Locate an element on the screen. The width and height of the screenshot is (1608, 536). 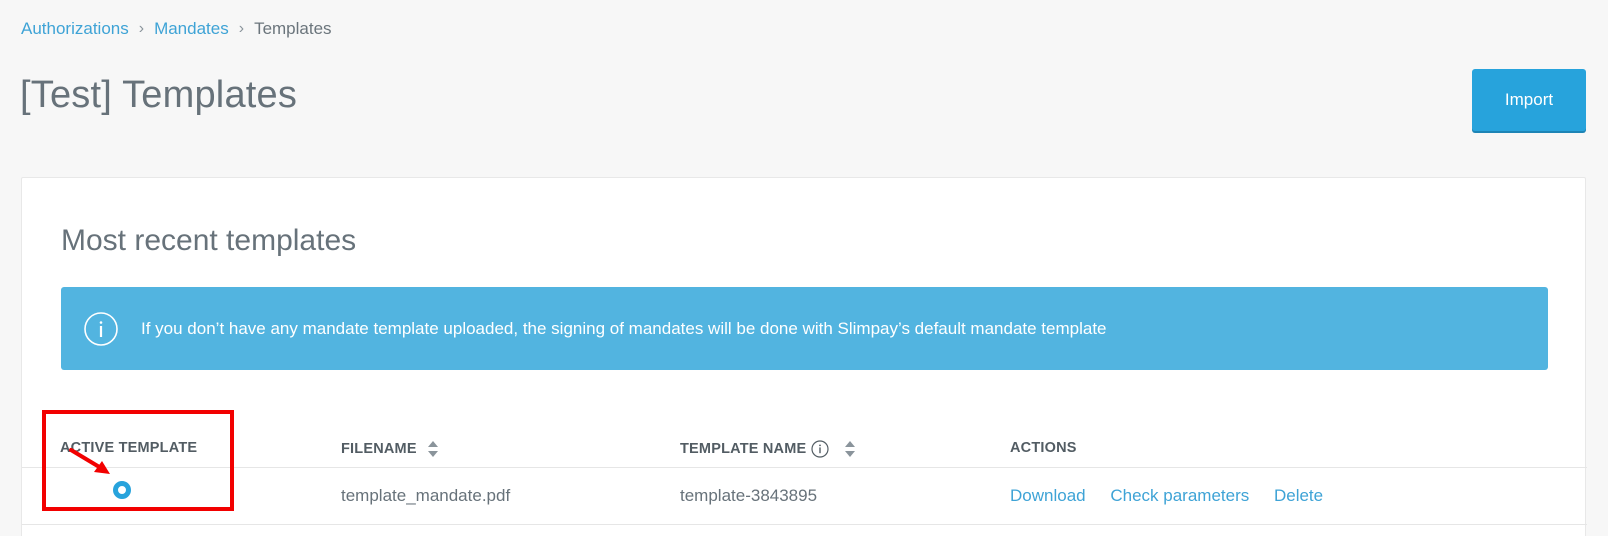
delete-link: Delete is located at coordinates (1298, 495).